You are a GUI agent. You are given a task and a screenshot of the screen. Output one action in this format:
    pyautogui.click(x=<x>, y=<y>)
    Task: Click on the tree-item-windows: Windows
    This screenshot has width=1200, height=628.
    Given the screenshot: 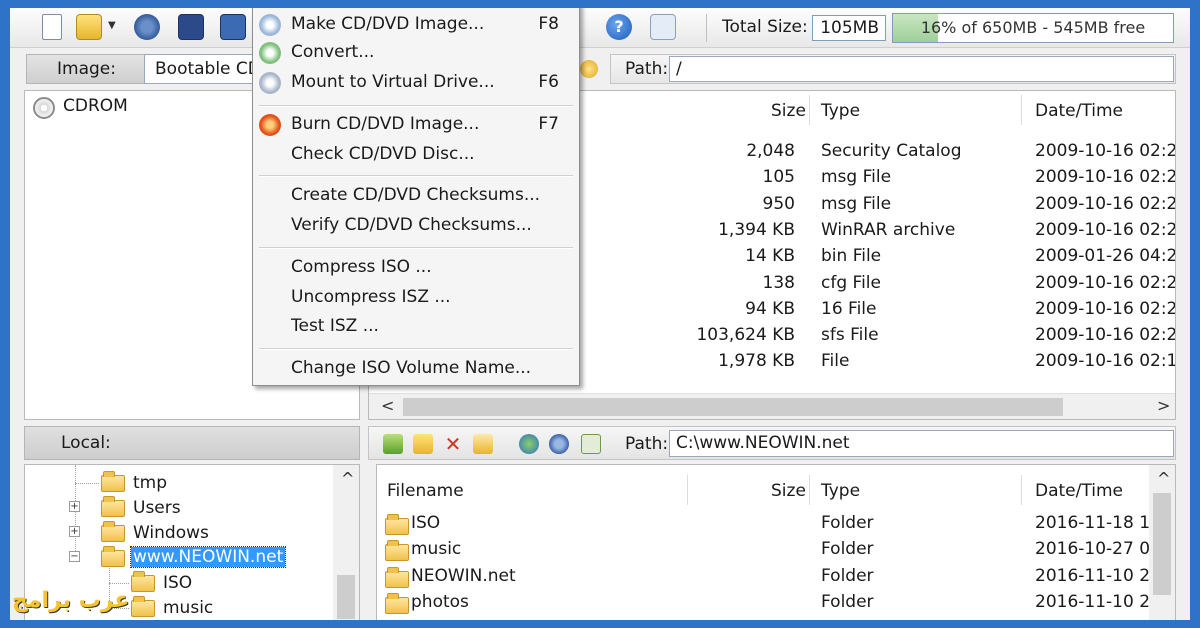 What is the action you would take?
    pyautogui.click(x=171, y=533)
    